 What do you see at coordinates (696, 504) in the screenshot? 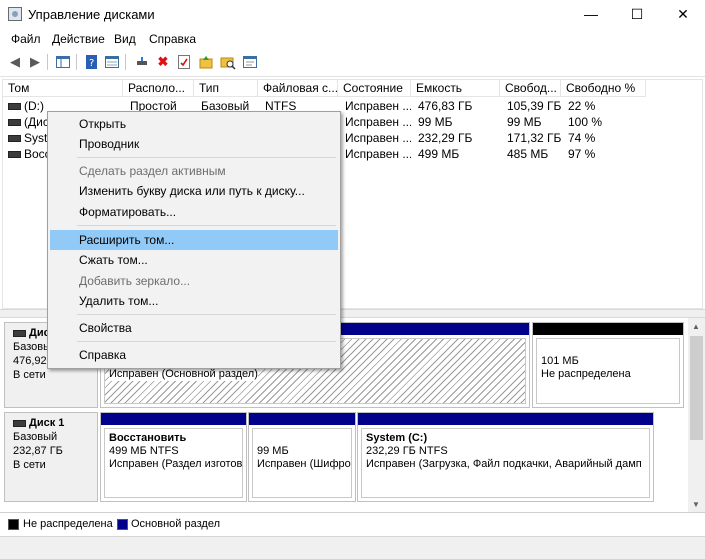
I see `scroll-down-icon: ▼` at bounding box center [696, 504].